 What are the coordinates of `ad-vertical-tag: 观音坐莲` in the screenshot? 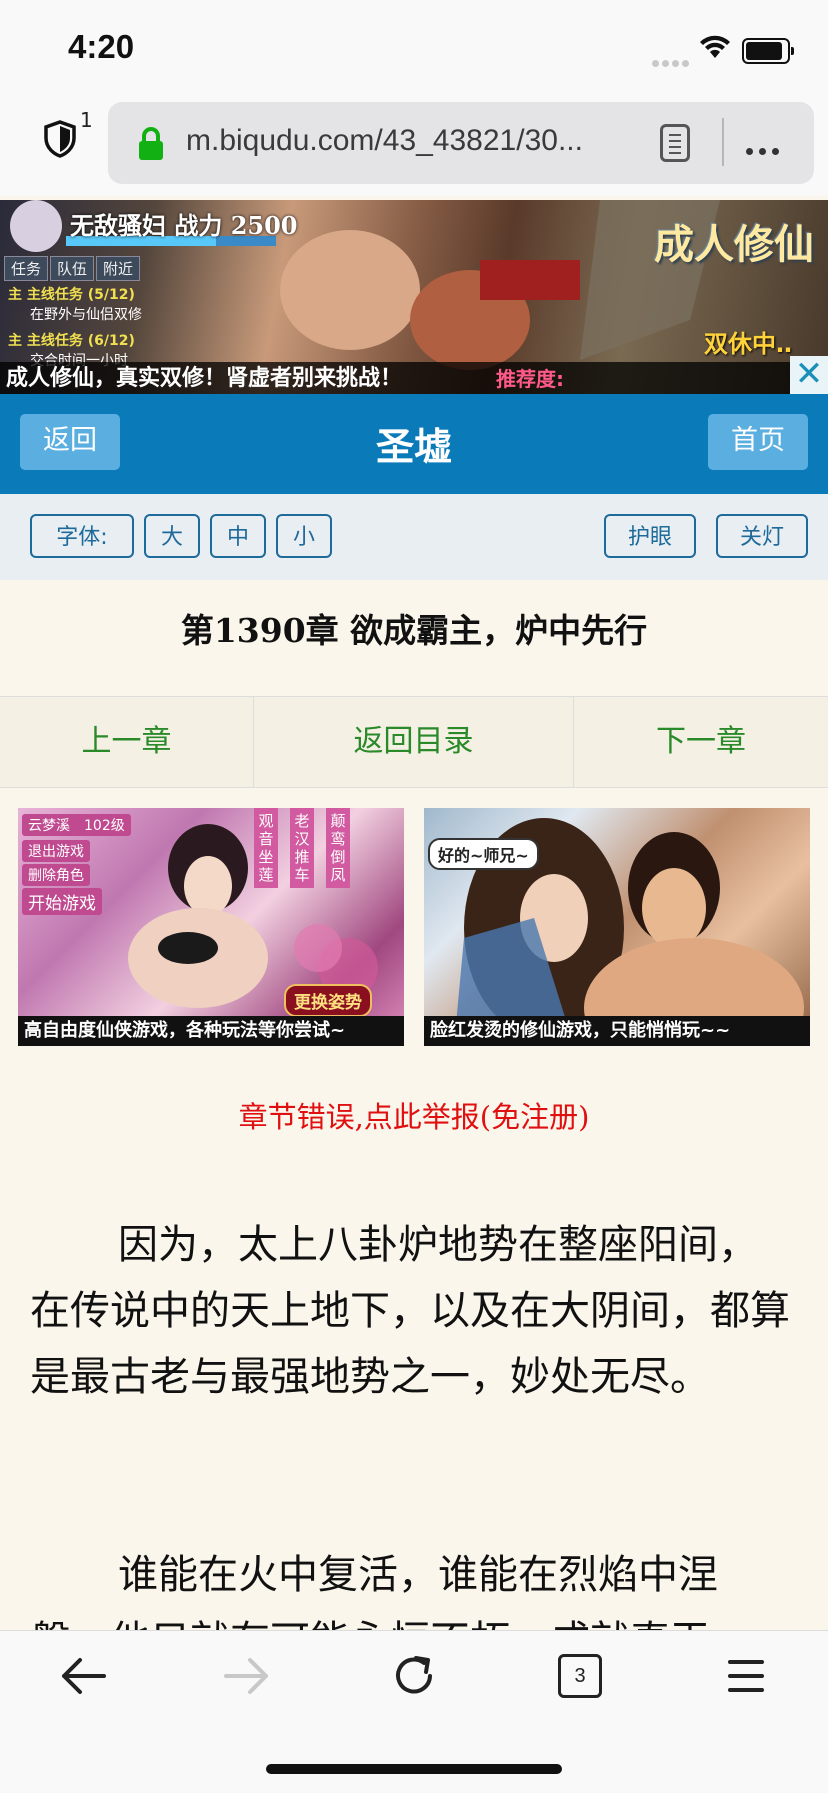 It's located at (266, 848).